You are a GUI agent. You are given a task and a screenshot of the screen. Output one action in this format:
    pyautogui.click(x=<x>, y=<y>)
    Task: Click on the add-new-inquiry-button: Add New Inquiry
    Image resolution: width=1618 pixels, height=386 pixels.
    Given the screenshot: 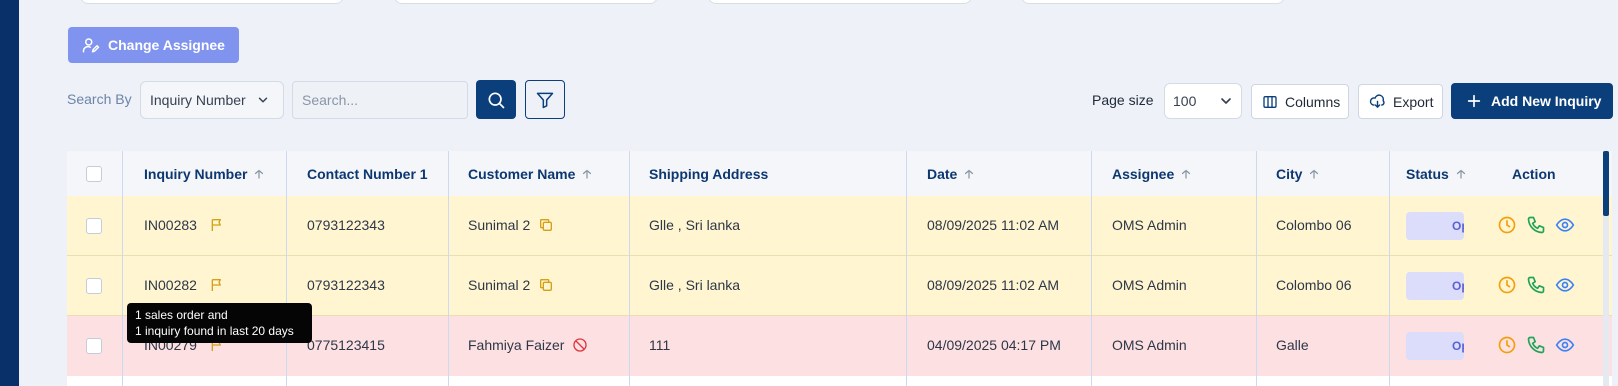 What is the action you would take?
    pyautogui.click(x=1532, y=101)
    